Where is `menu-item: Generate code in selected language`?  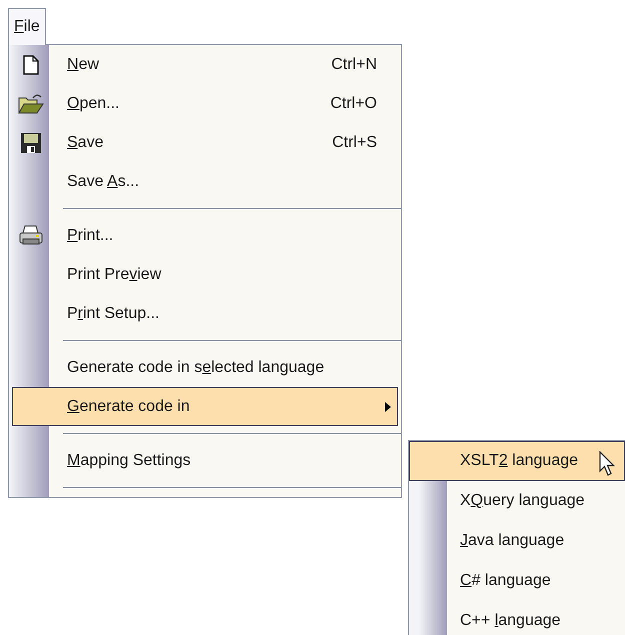
menu-item: Generate code in selected language is located at coordinates (205, 367).